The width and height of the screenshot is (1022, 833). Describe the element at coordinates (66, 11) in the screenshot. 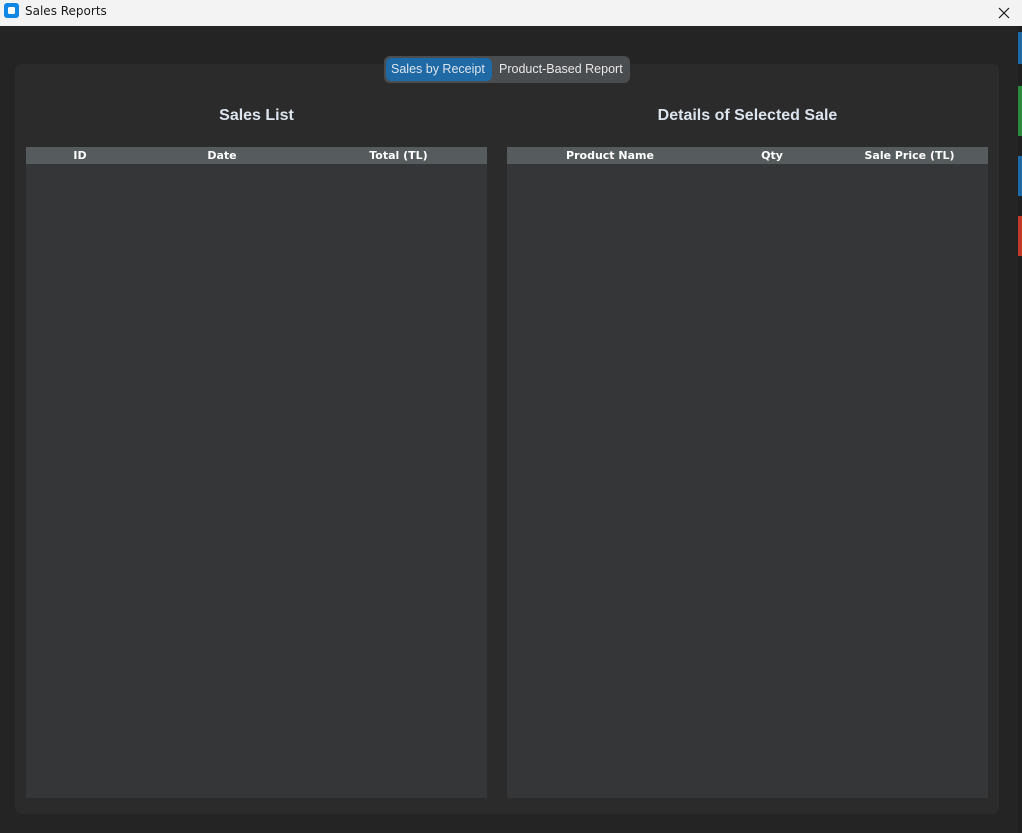

I see `window-title: Sales Reports` at that location.